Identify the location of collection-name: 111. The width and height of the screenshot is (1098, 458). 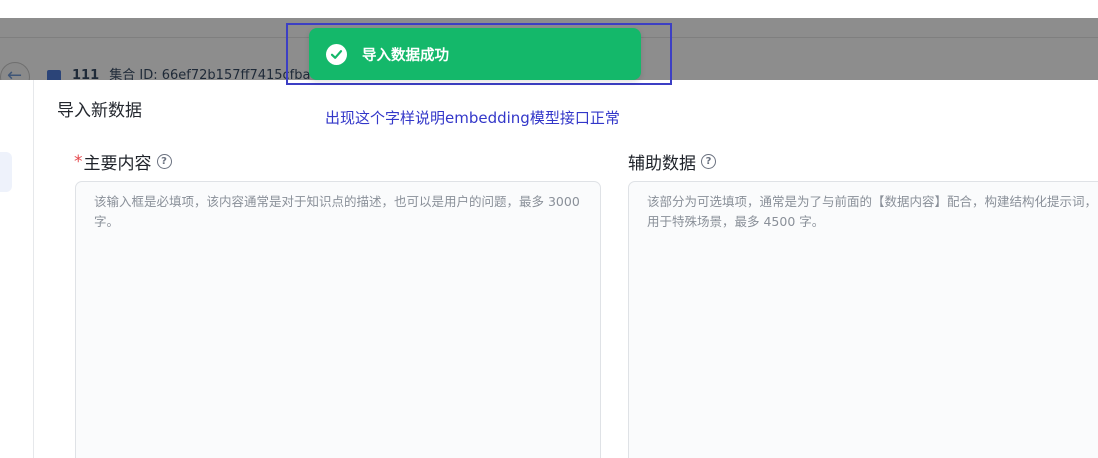
(86, 74).